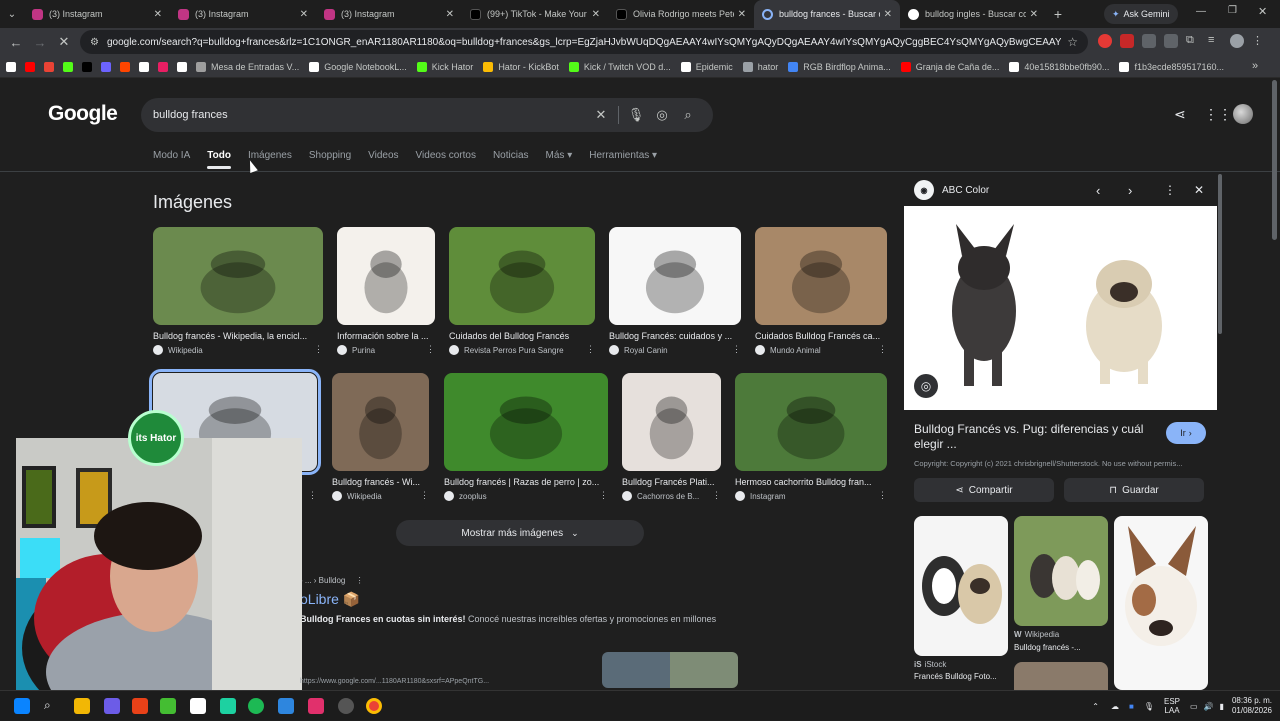  I want to click on clear-icon: ✕, so click(601, 115).